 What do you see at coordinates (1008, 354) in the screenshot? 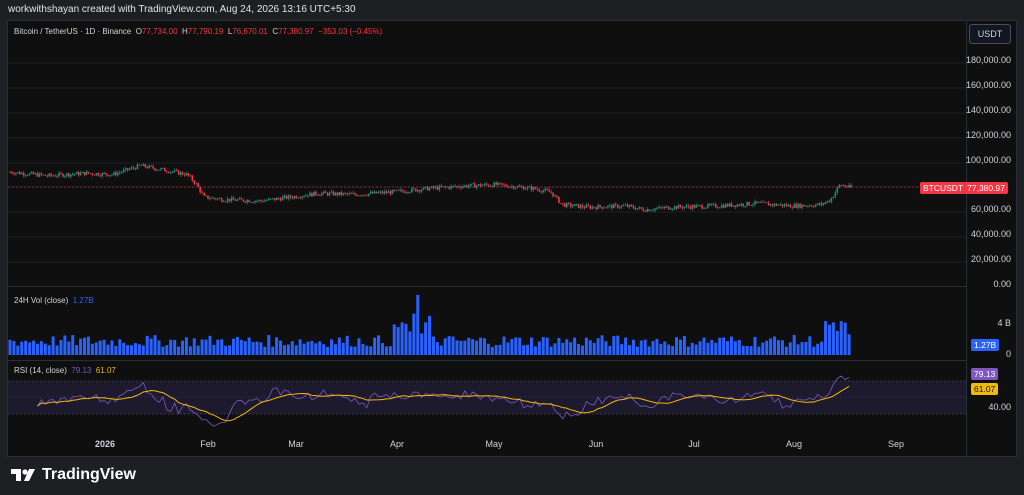
I see `volume-axis-label: 0` at bounding box center [1008, 354].